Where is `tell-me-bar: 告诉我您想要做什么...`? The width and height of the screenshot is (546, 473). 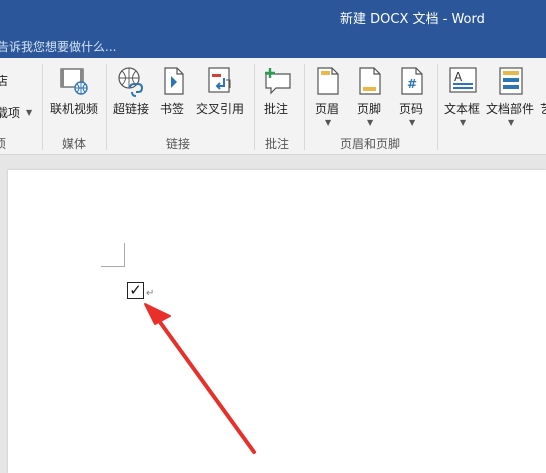
tell-me-bar: 告诉我您想要做什么... is located at coordinates (273, 46).